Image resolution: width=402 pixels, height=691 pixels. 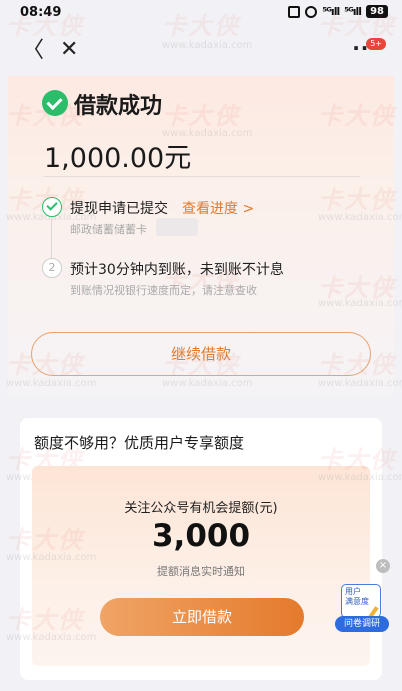 I want to click on survey-widget: 用户 满意度 问卷调研, so click(x=362, y=608).